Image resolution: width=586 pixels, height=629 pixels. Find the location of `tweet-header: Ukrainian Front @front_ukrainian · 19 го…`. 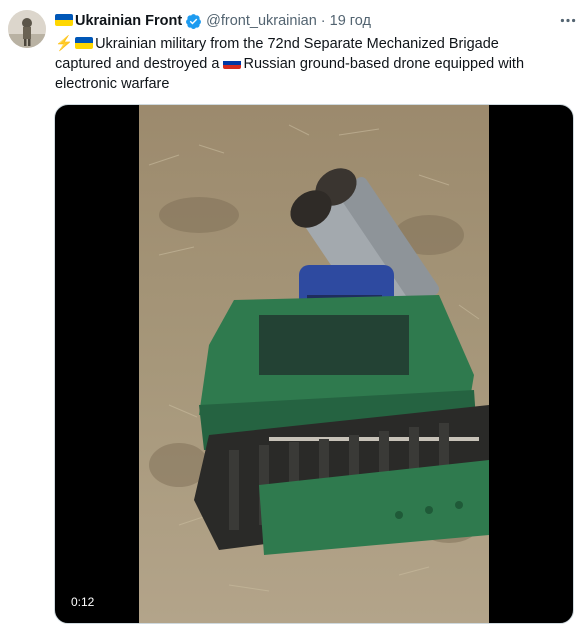

tweet-header: Ukrainian Front @front_ukrainian · 19 го… is located at coordinates (305, 21).